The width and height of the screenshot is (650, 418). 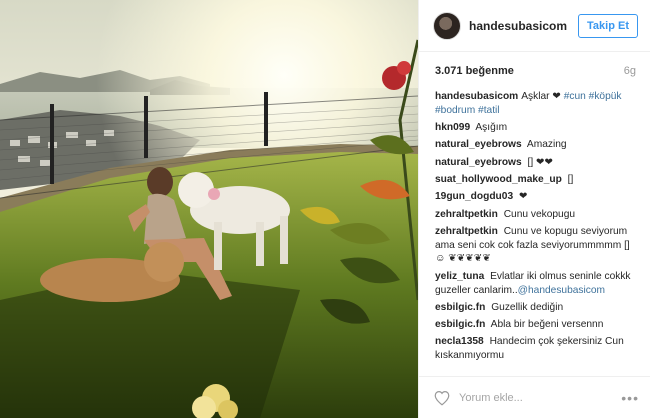 I want to click on post-header: handesubasicom Takip Et, so click(x=534, y=26).